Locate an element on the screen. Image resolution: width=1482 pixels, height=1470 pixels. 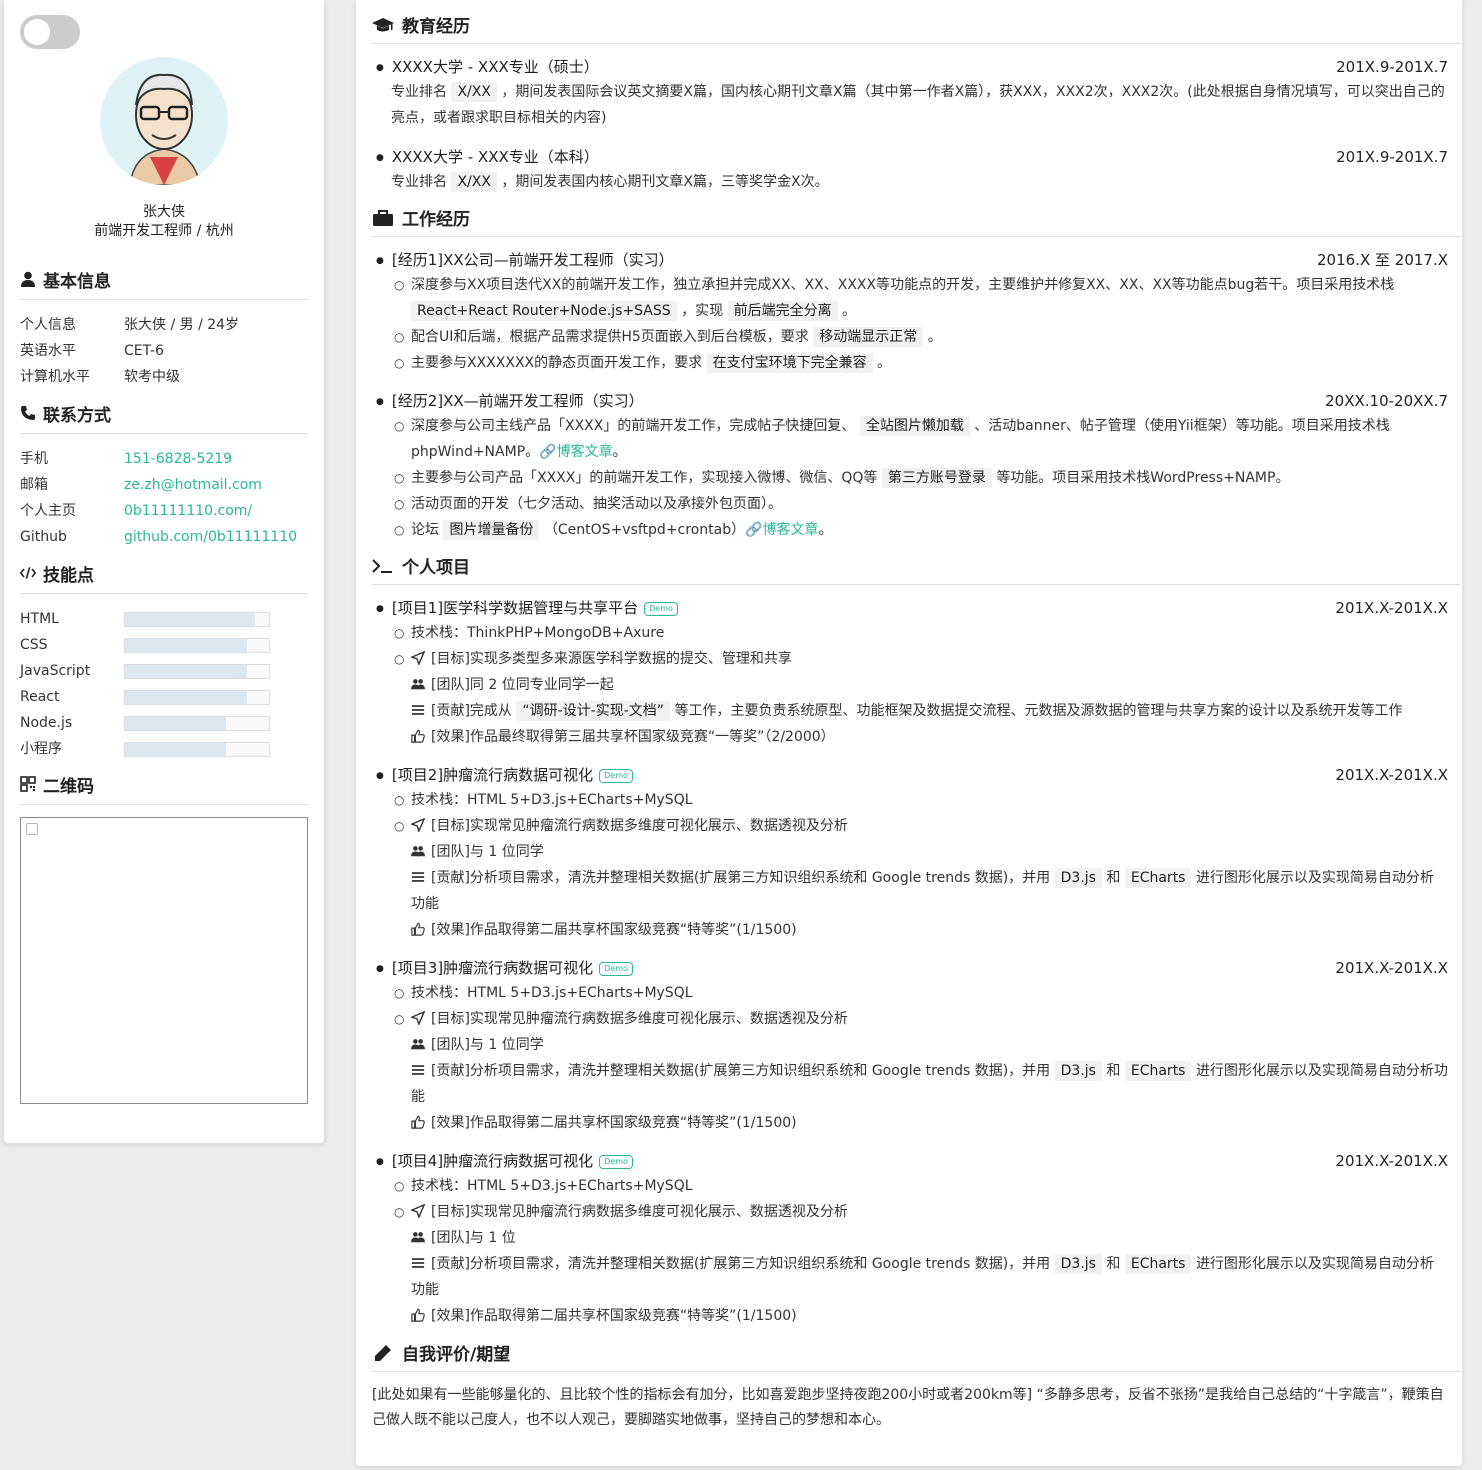
project-name-text: [项目4]肿瘤流行病数据可视化 is located at coordinates (492, 1161).